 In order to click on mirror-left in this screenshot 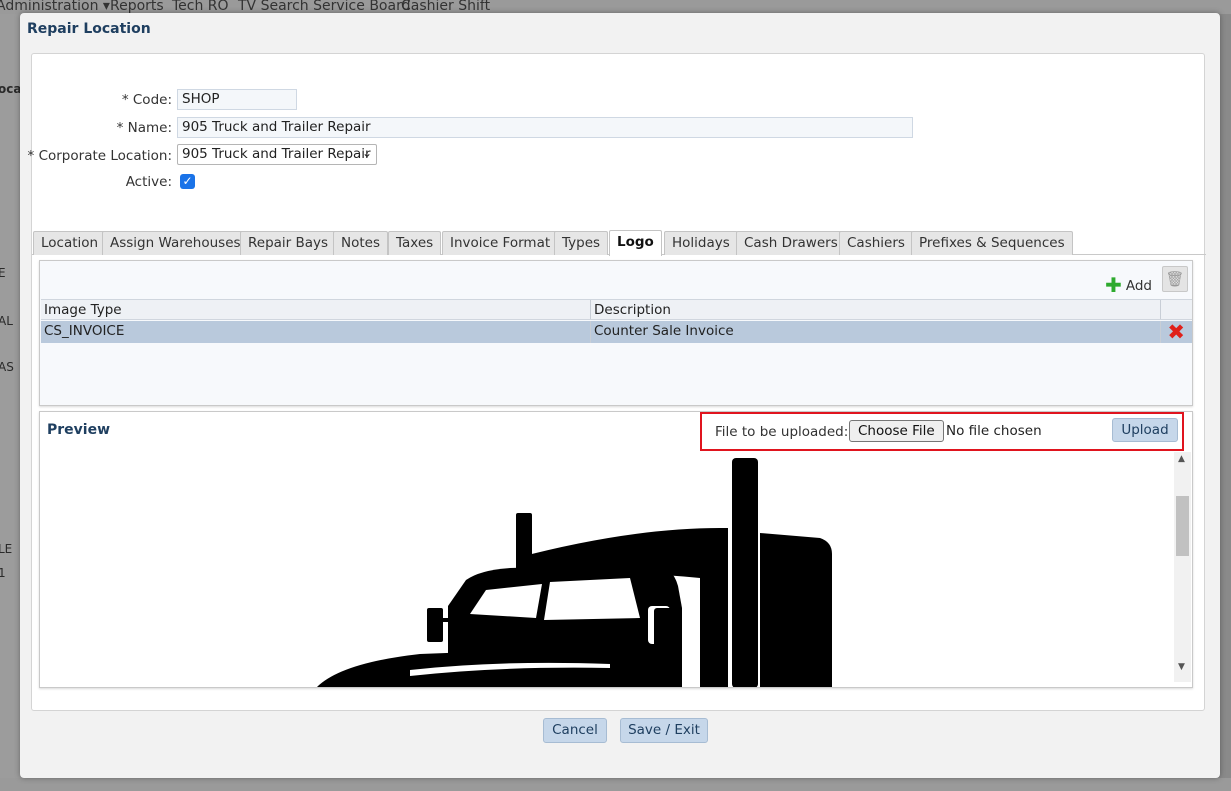, I will do `click(435, 625)`.